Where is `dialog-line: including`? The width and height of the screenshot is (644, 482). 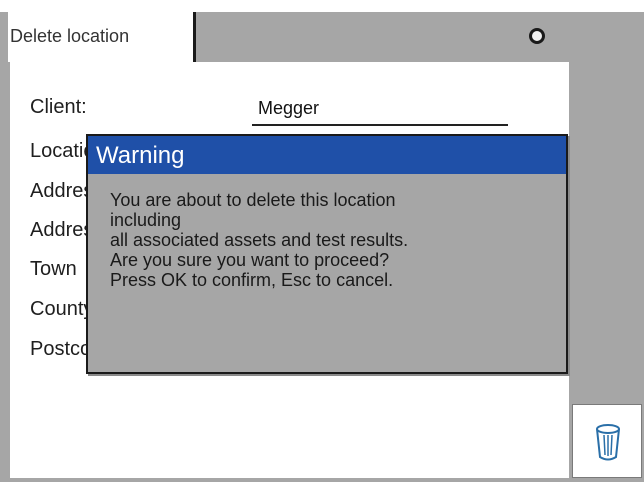
dialog-line: including is located at coordinates (146, 220).